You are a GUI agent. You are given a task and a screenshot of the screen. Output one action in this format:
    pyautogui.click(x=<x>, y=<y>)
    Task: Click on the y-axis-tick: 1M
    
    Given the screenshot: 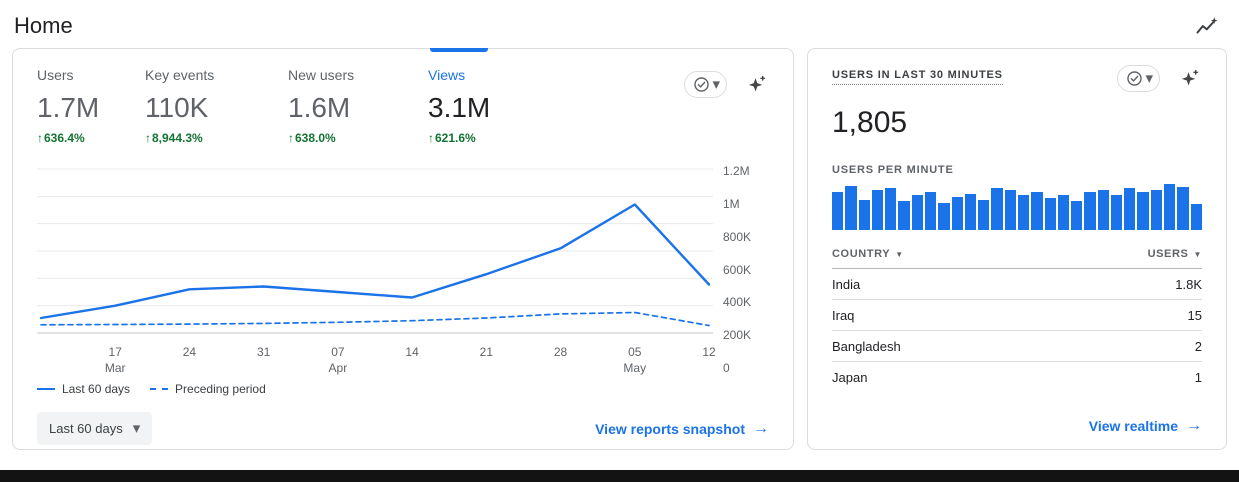 What is the action you would take?
    pyautogui.click(x=731, y=203)
    